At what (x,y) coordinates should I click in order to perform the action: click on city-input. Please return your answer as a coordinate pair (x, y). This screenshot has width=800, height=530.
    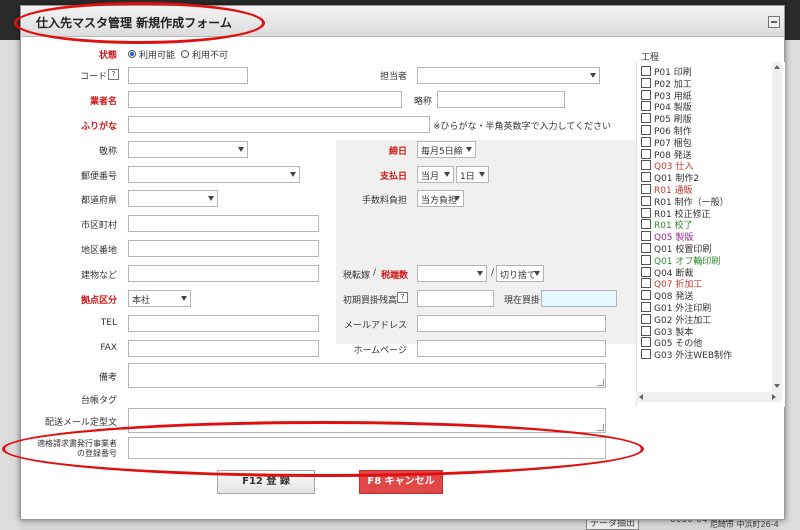
    Looking at the image, I should click on (223, 223).